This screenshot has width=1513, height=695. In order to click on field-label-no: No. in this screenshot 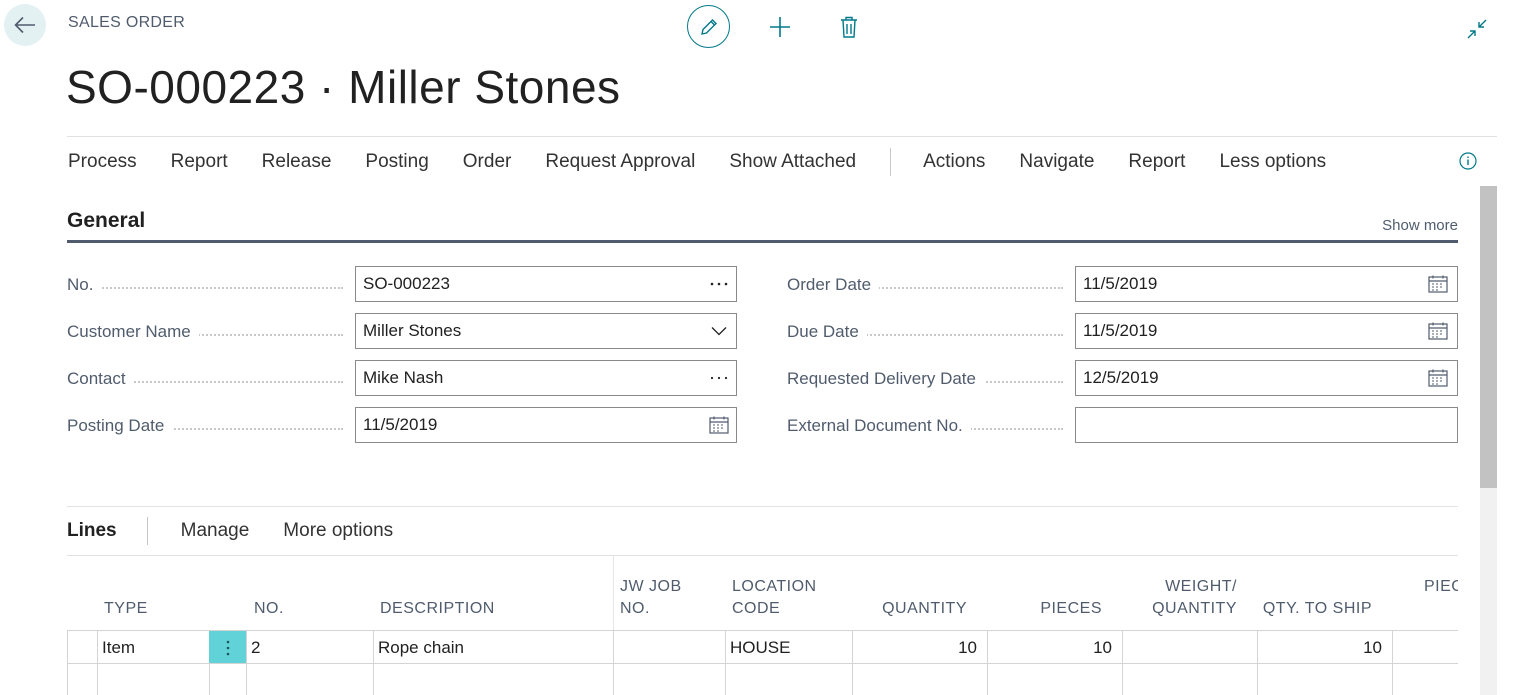, I will do `click(84, 285)`.